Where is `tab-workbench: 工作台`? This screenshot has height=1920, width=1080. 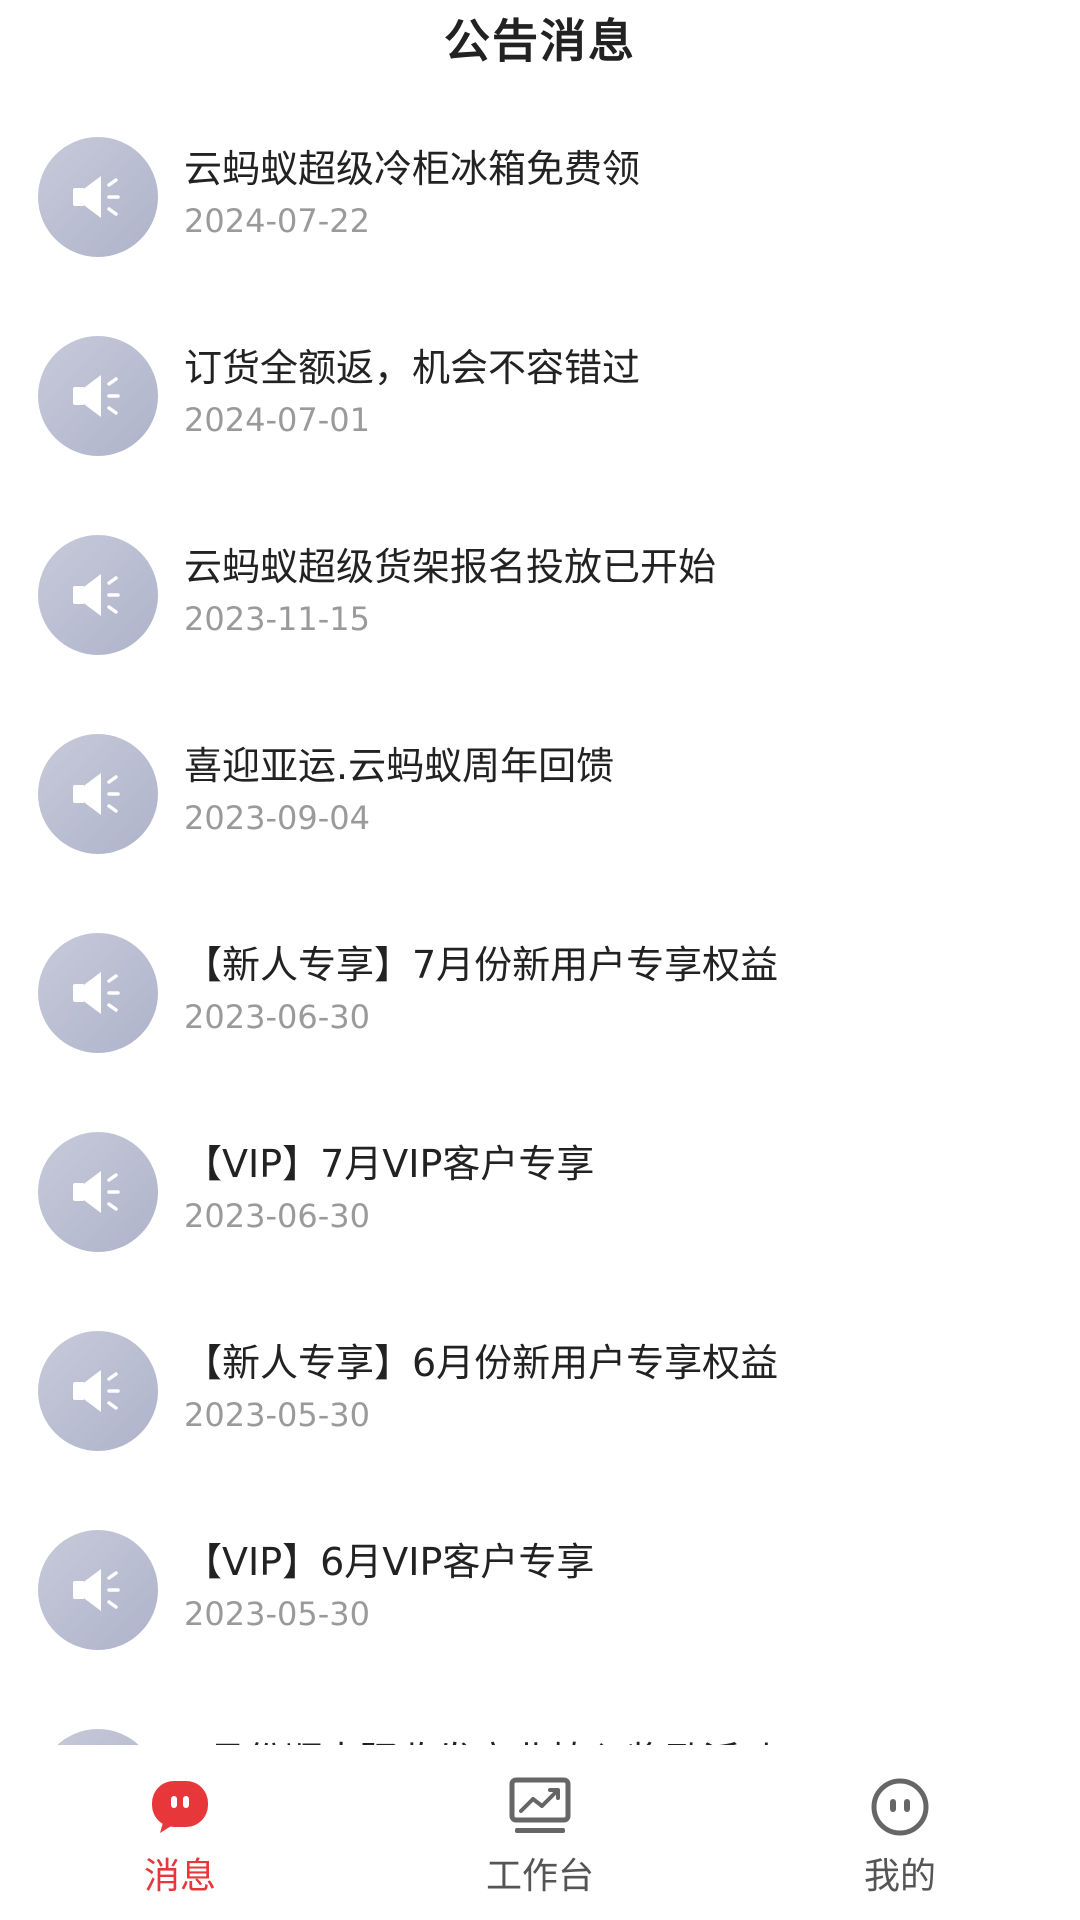
tab-workbench: 工作台 is located at coordinates (540, 1832).